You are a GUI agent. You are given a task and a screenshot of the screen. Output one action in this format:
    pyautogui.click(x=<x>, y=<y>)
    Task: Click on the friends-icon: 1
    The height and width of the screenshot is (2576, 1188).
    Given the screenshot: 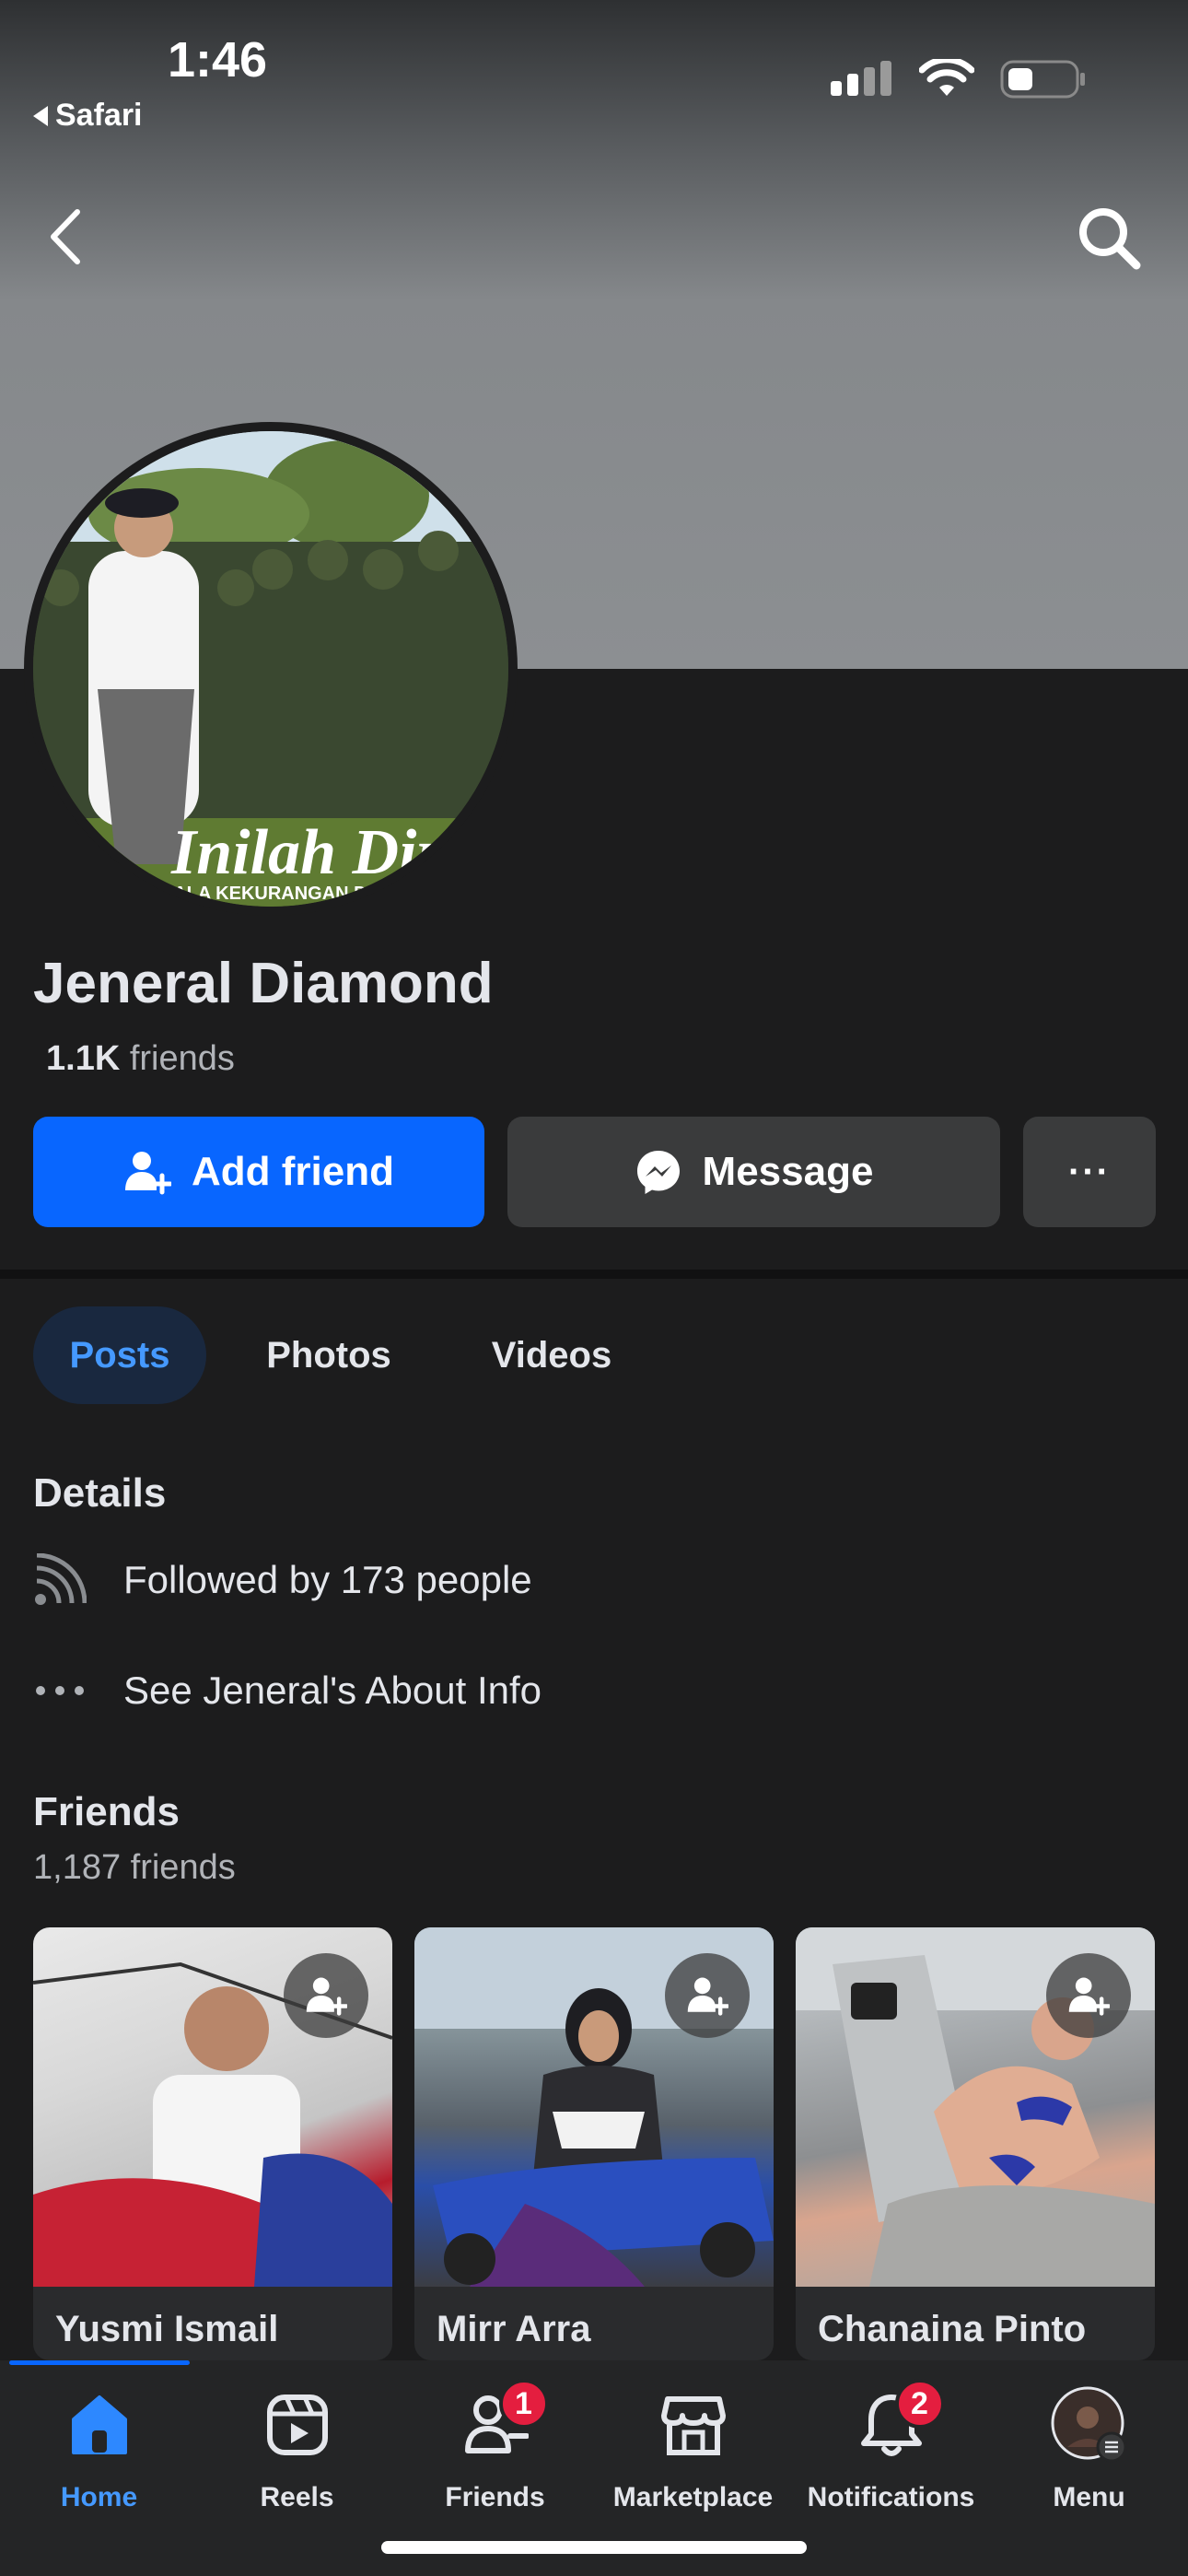 What is the action you would take?
    pyautogui.click(x=503, y=2421)
    